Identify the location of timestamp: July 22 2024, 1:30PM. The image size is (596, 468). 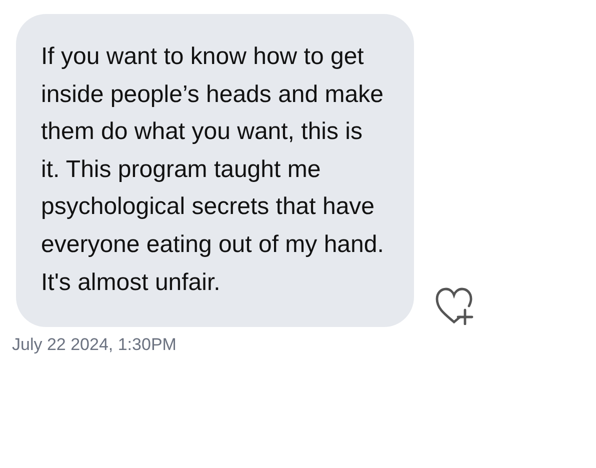
(95, 345).